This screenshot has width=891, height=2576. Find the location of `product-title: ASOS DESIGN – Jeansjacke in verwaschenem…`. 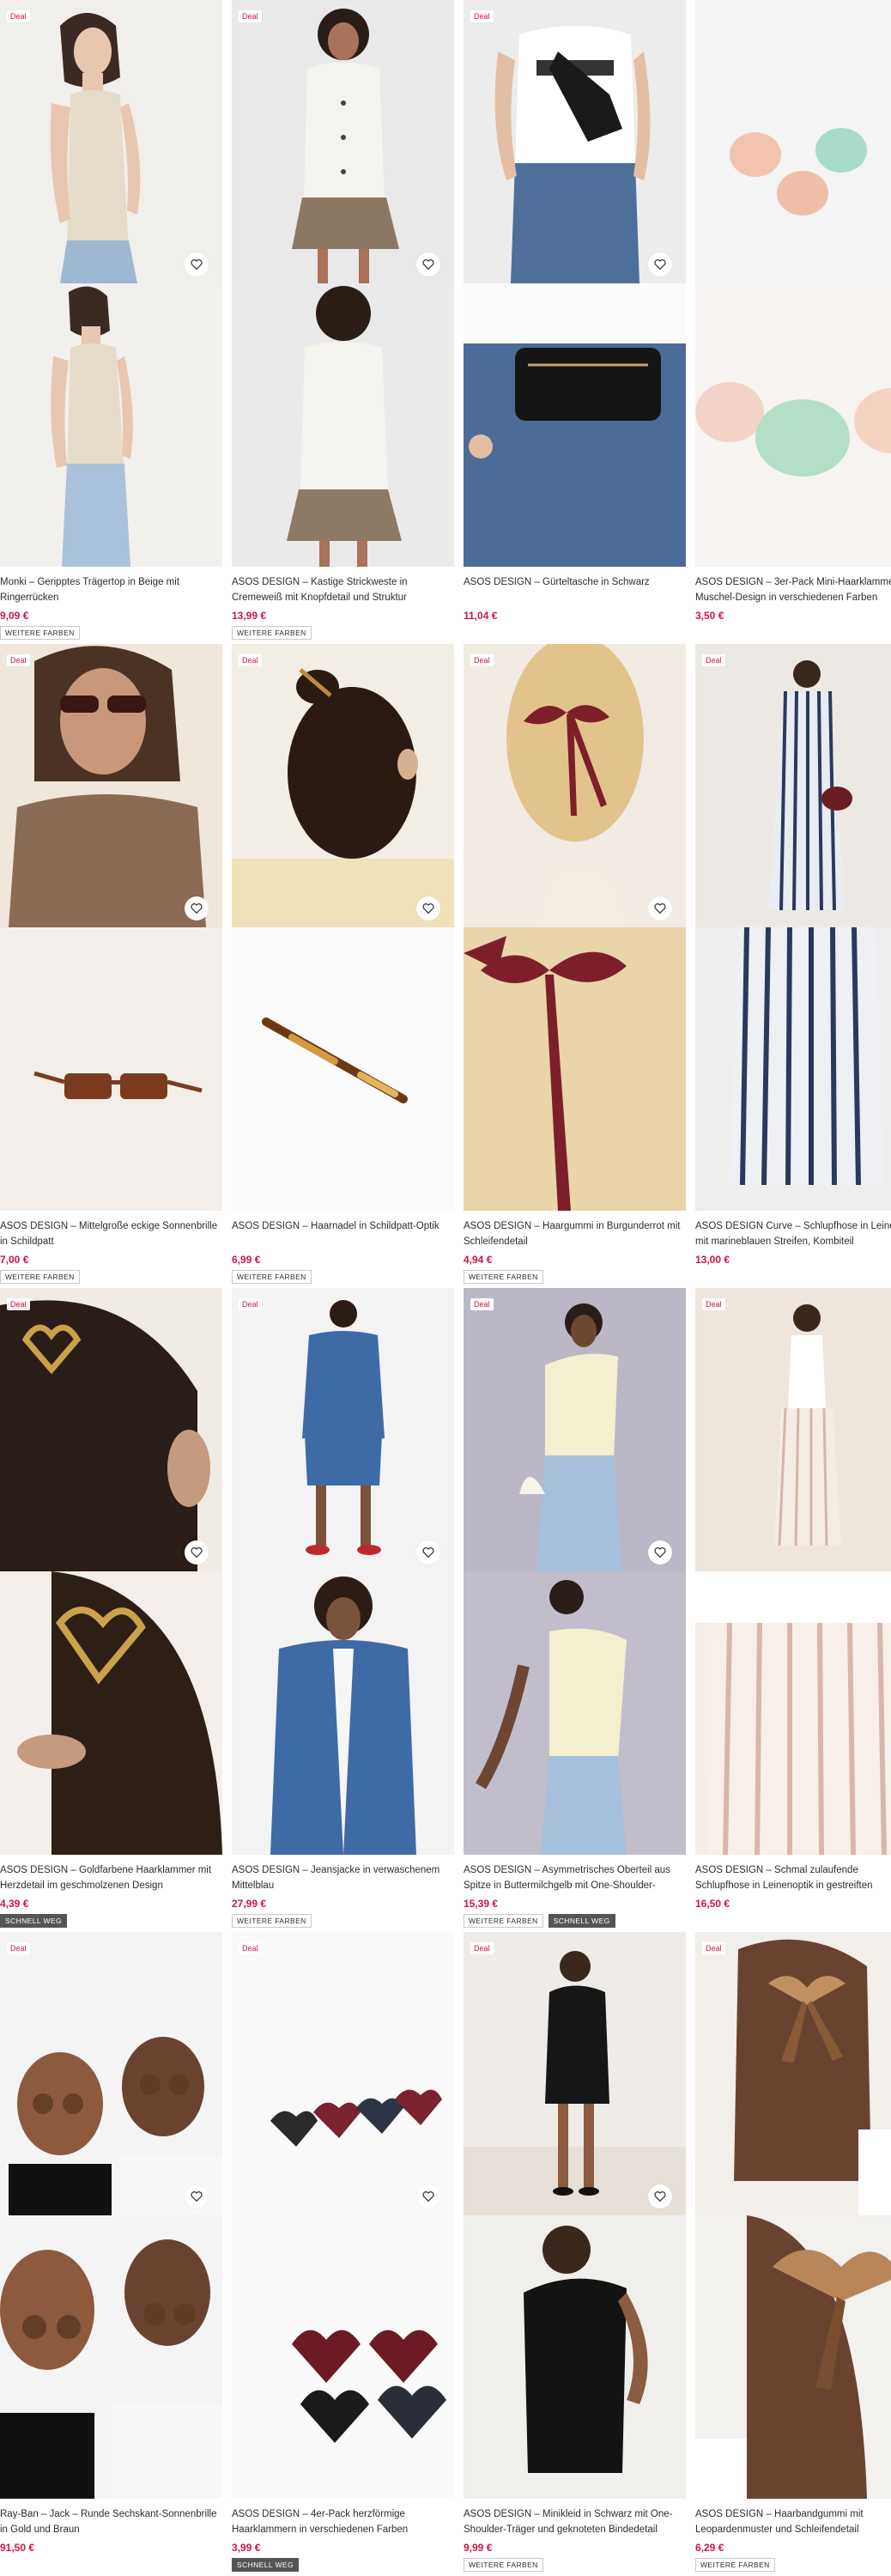

product-title: ASOS DESIGN – Jeansjacke in verwaschenem… is located at coordinates (343, 1878).